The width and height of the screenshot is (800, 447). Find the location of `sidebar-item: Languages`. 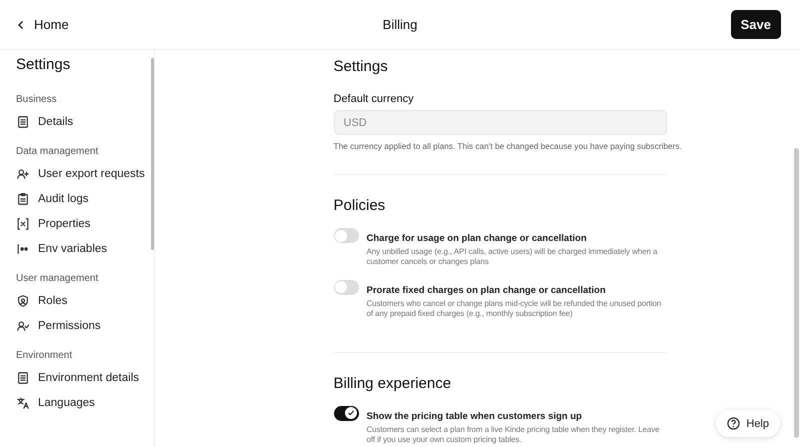

sidebar-item: Languages is located at coordinates (55, 403).